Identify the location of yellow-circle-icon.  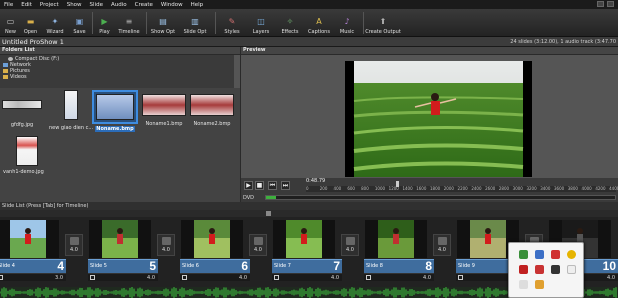
(571, 254).